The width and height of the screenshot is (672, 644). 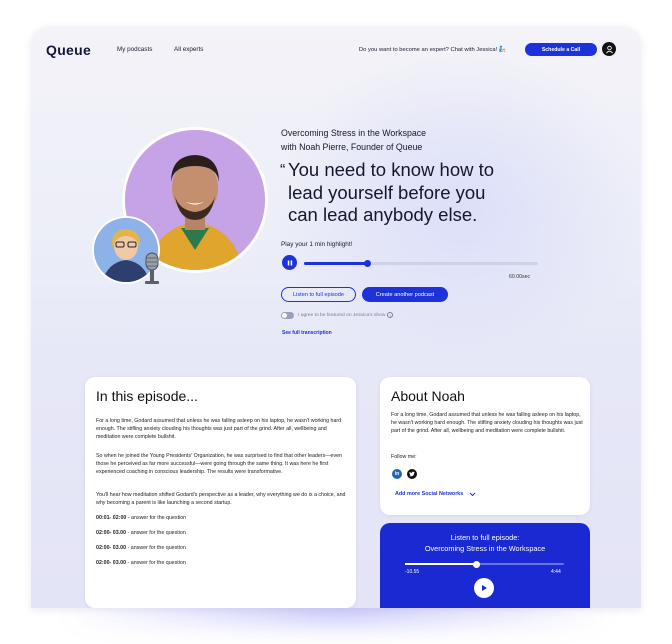 I want to click on linkedin-icon: in, so click(x=397, y=474).